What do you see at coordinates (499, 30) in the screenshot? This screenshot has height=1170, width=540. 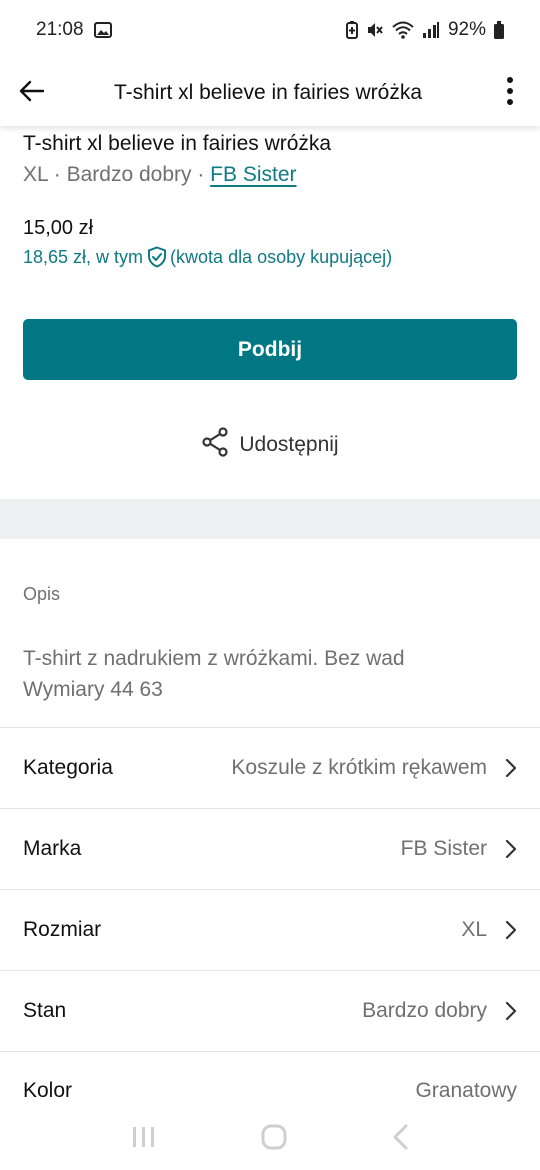 I see `battery-icon` at bounding box center [499, 30].